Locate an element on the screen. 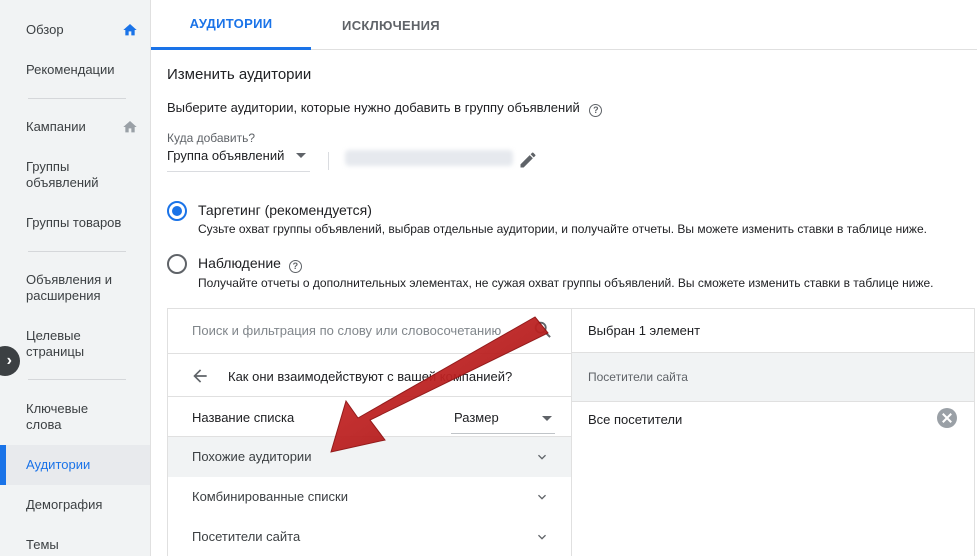 This screenshot has width=977, height=556. sidebar-item-recommendations: Рекомендации is located at coordinates (75, 70).